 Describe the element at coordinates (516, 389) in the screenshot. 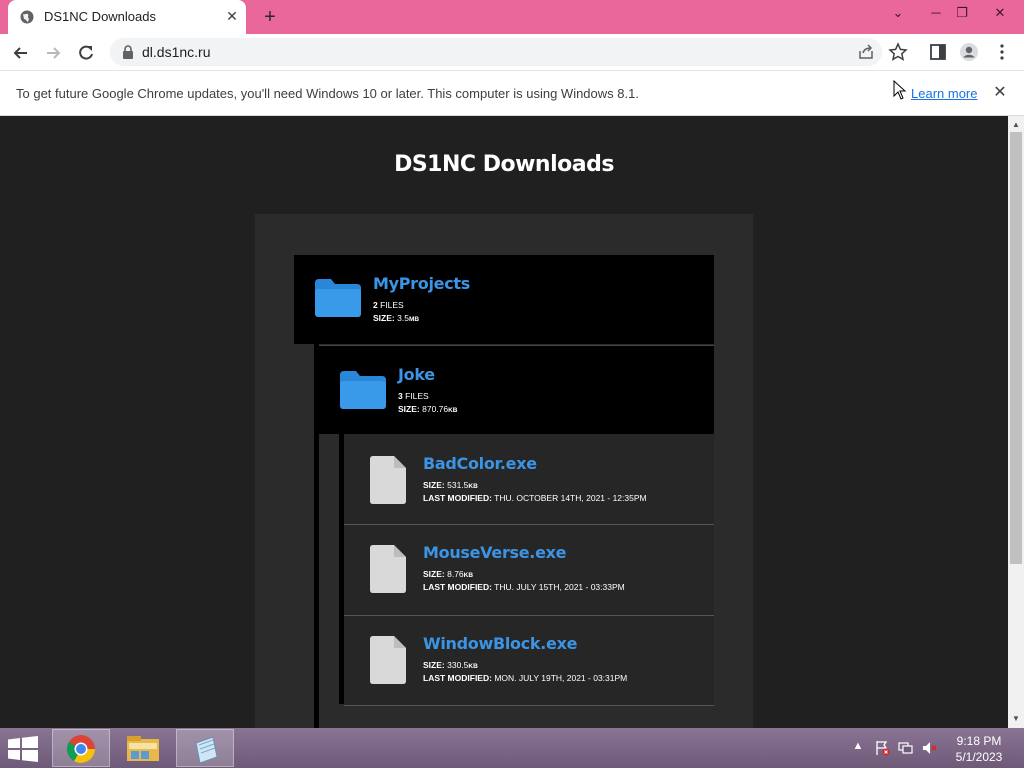

I see `folder-row-joke: Joke 3 FILES SIZE: 870.76KB` at that location.